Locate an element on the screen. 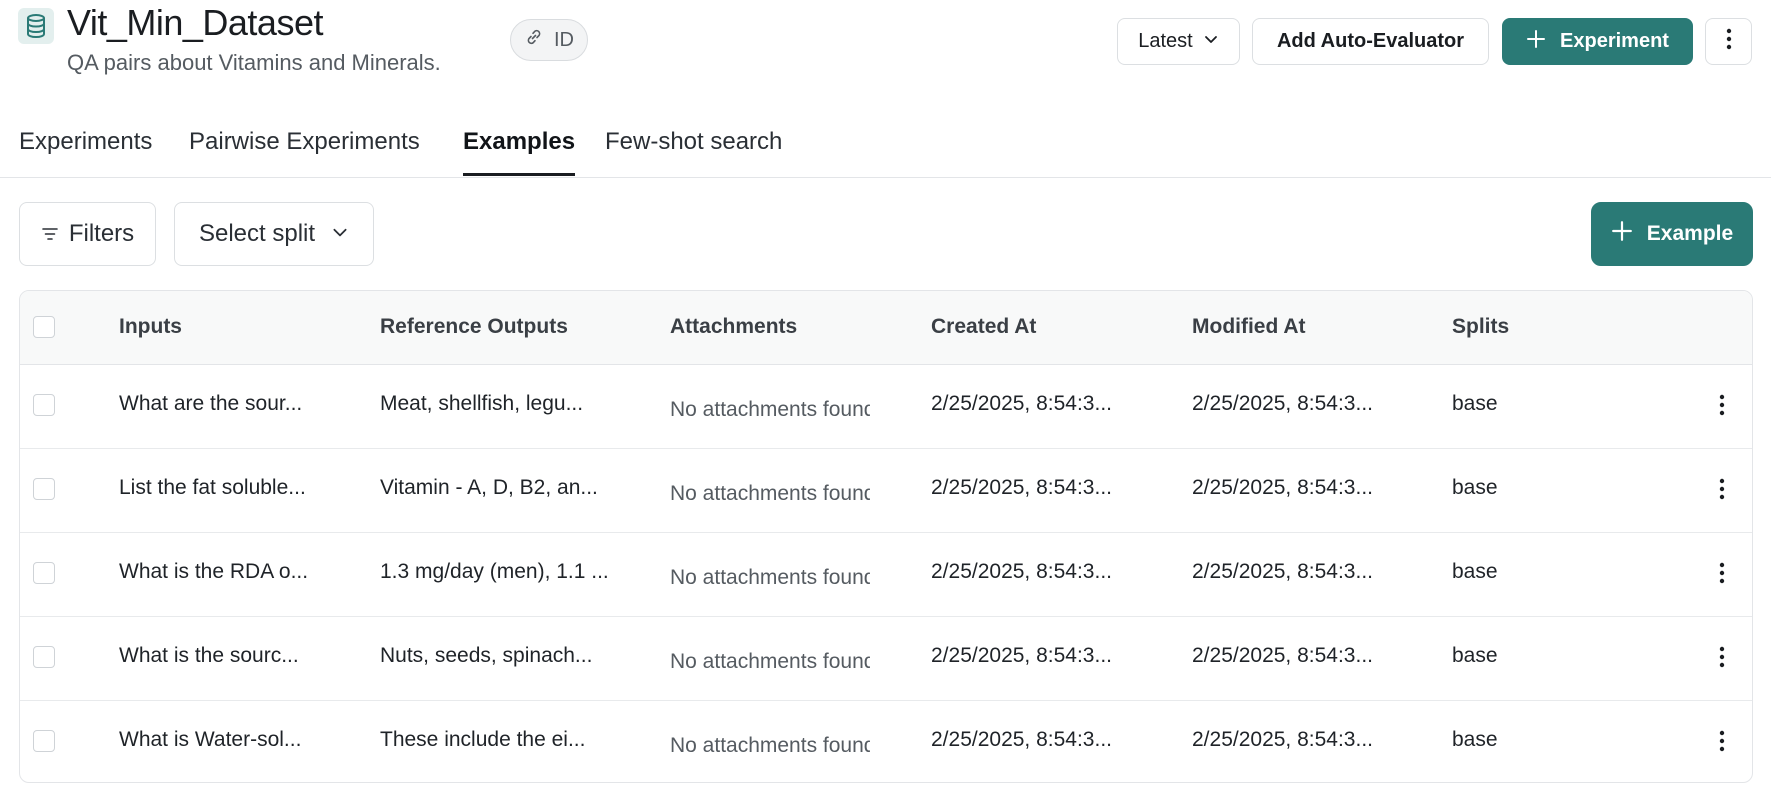  page-title: Vit_Min_Dataset is located at coordinates (195, 22).